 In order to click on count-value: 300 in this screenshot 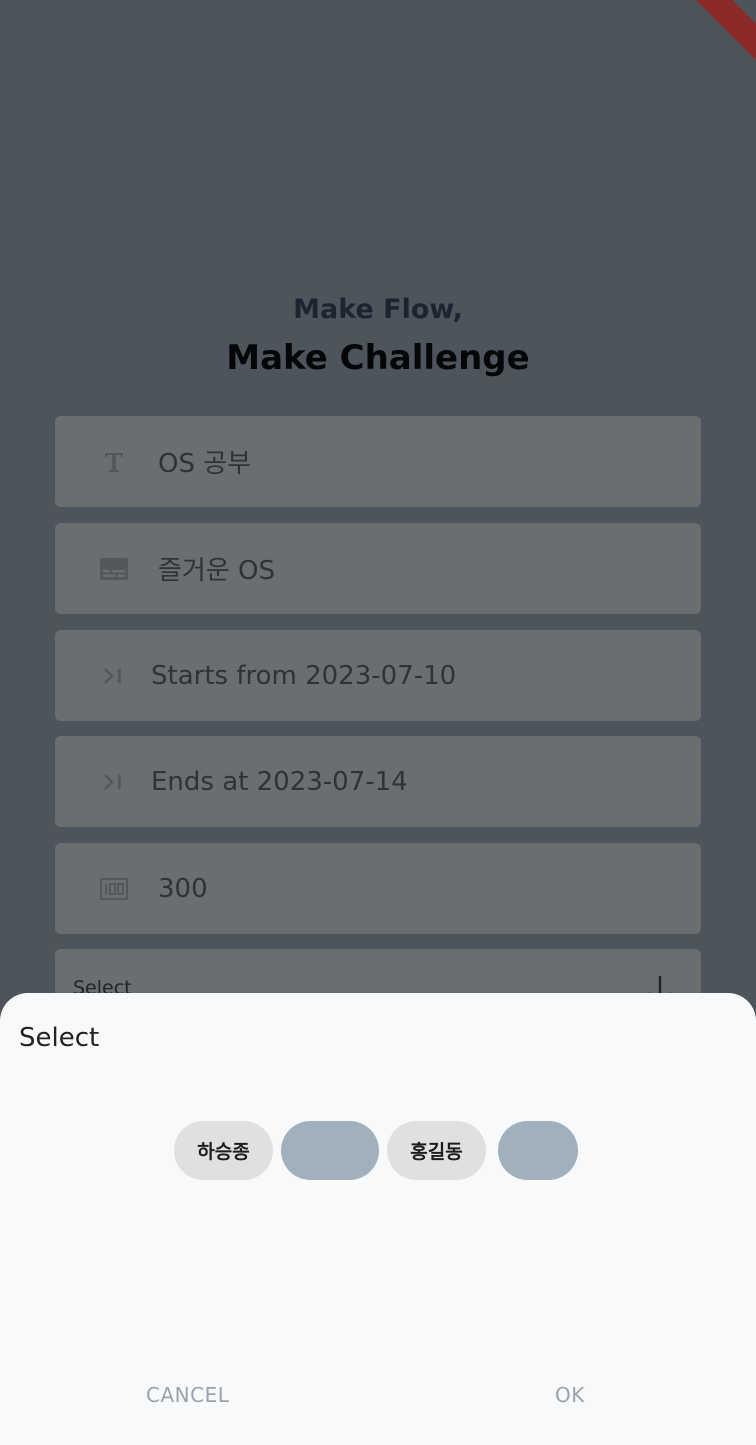, I will do `click(183, 888)`.